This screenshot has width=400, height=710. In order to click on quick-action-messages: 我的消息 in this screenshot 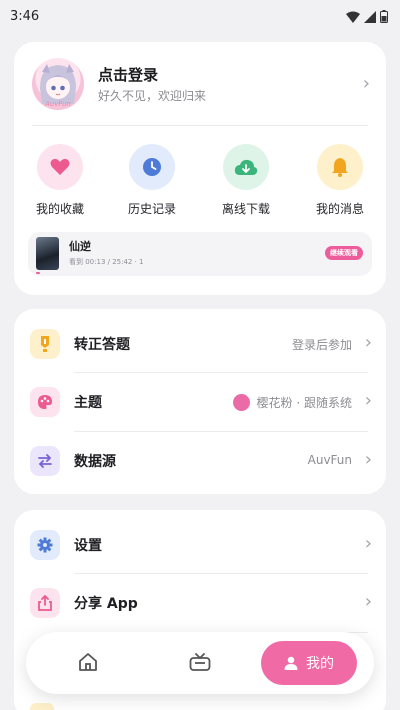, I will do `click(340, 180)`.